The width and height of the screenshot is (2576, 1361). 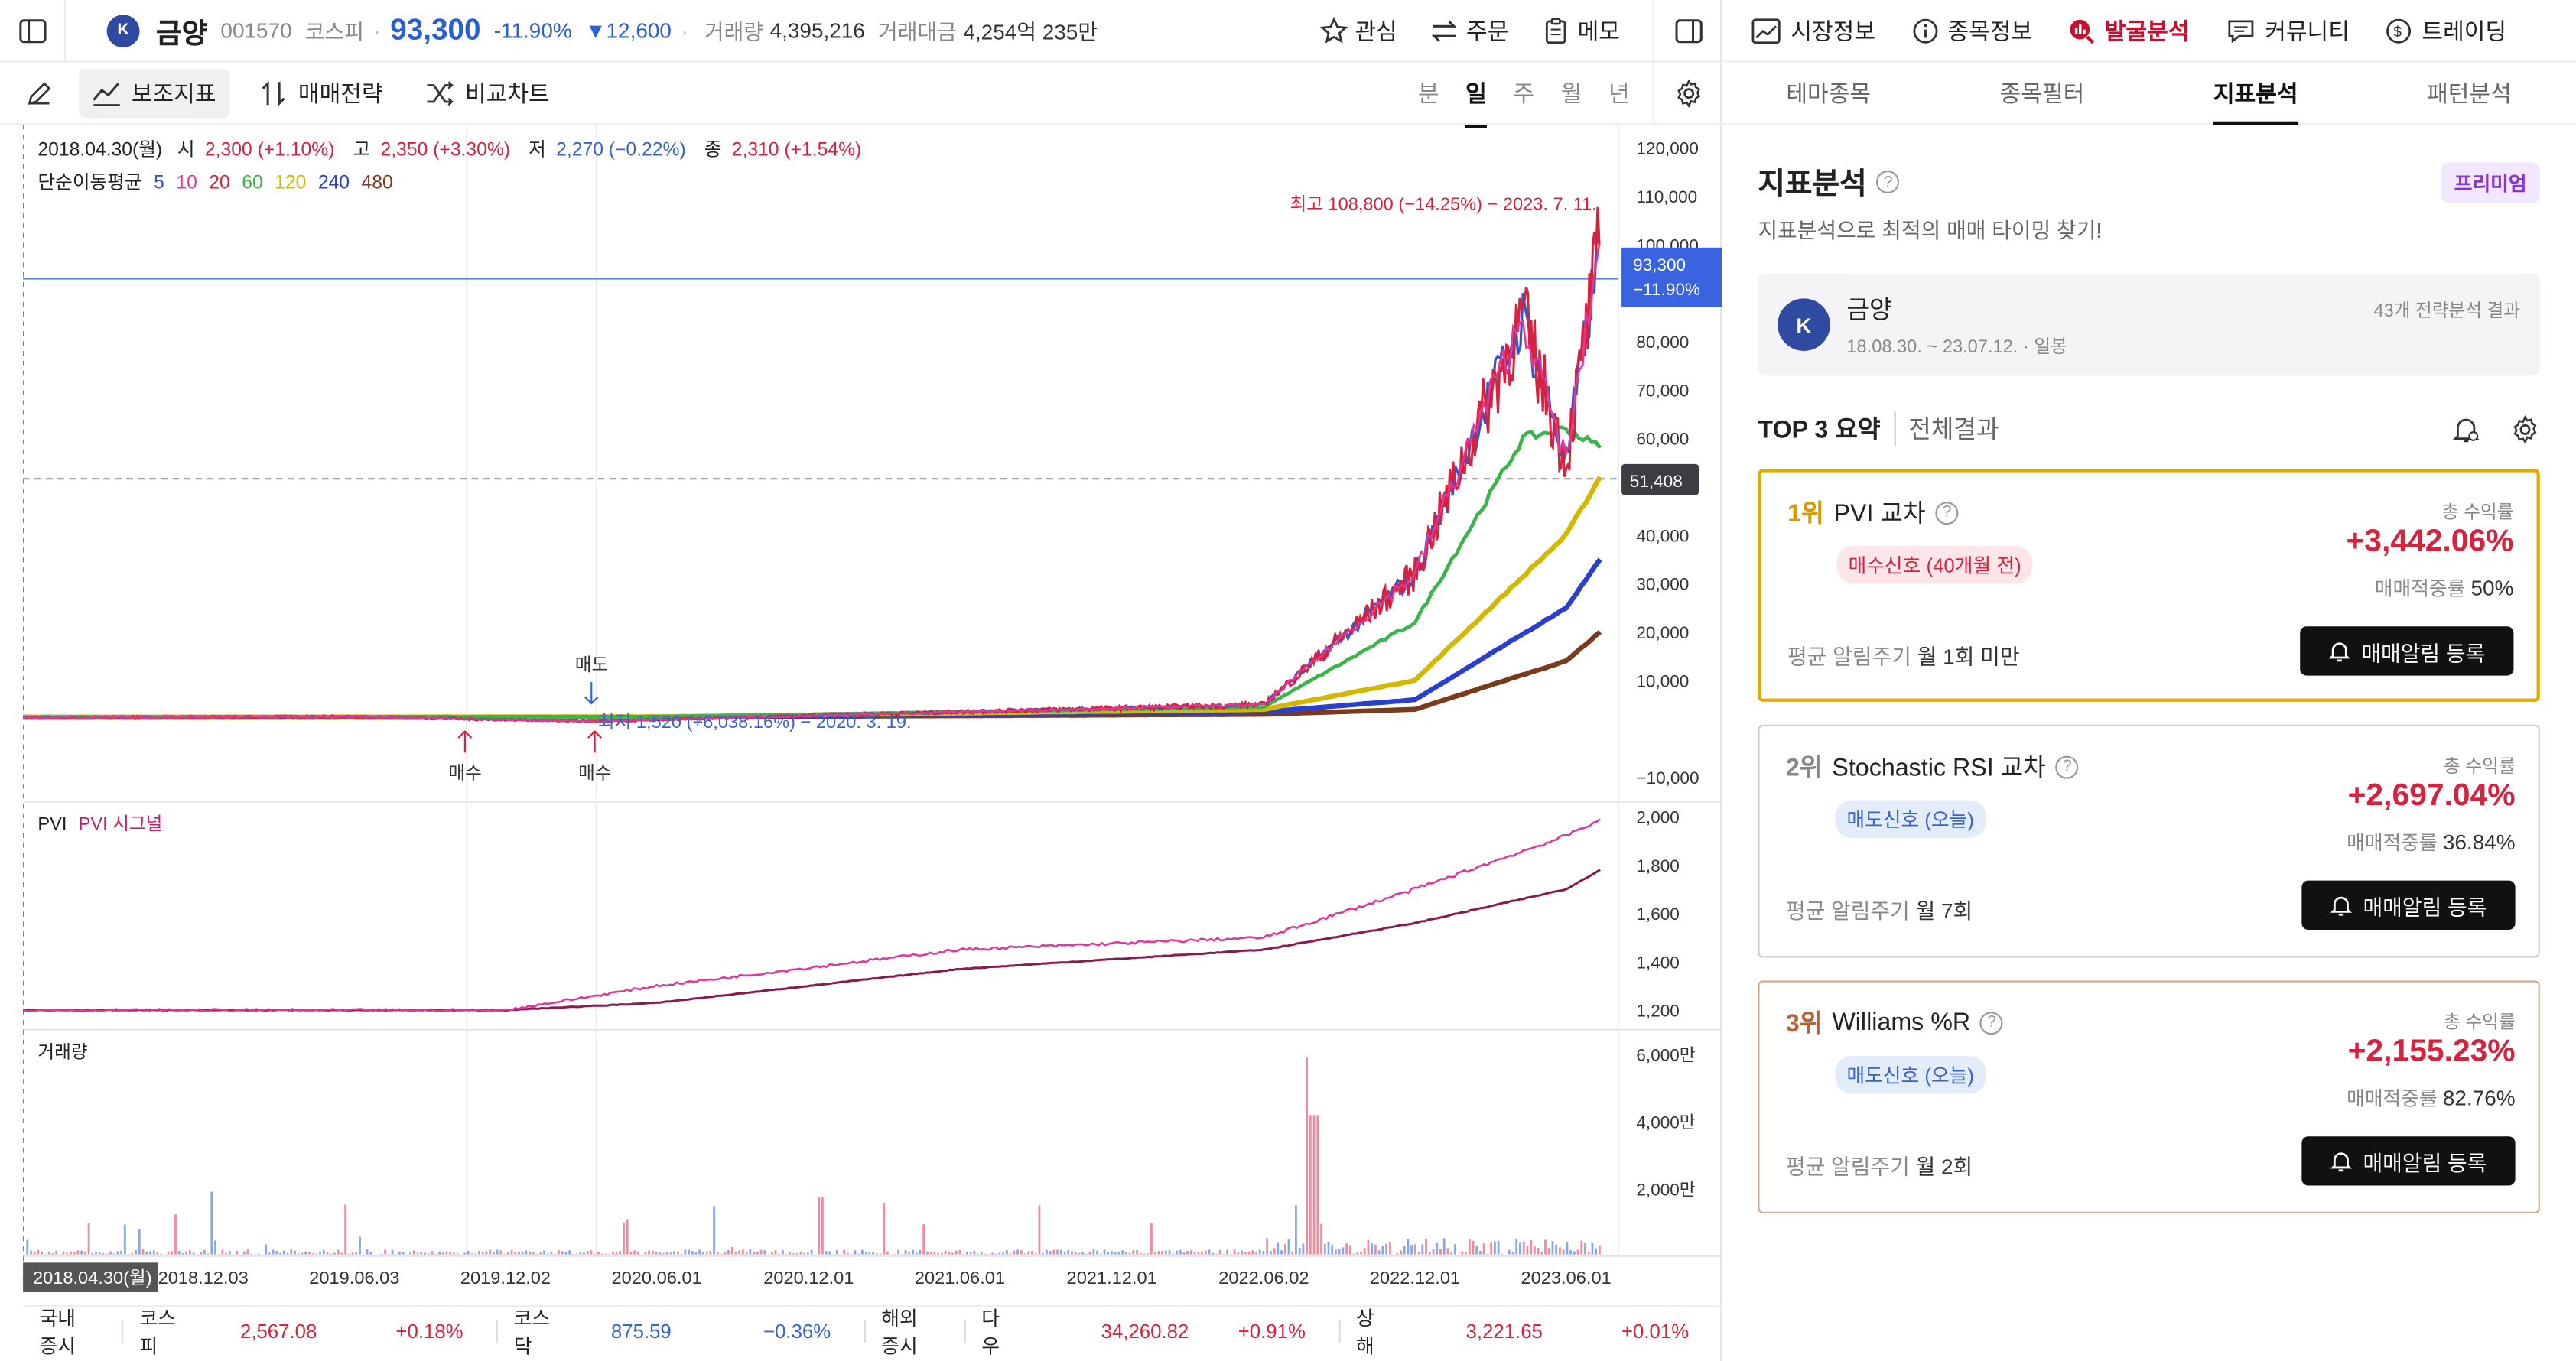 I want to click on watch-button: 관심, so click(x=1358, y=30).